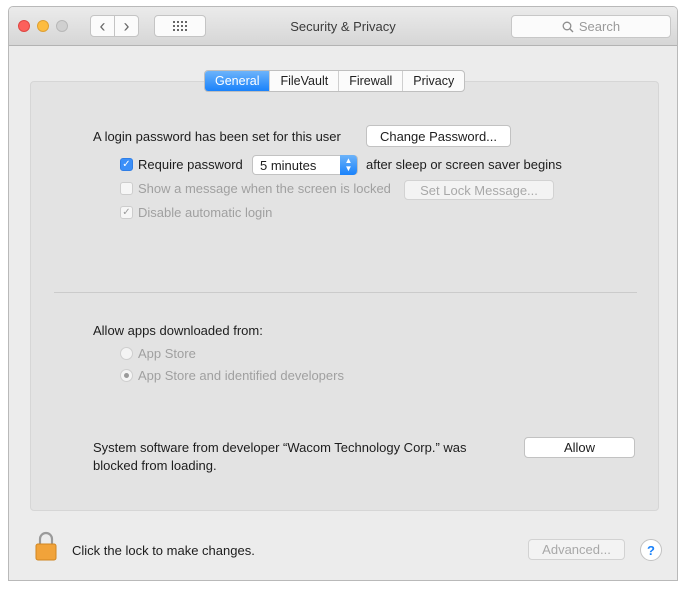 This screenshot has height=589, width=686. Describe the element at coordinates (345, 292) in the screenshot. I see `section-divider` at that location.